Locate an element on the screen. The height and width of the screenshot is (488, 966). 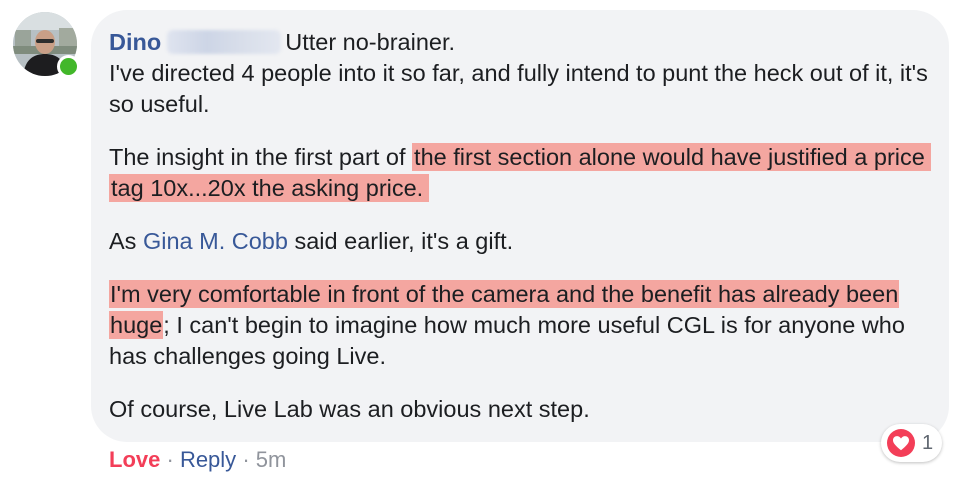
comment-timestamp: 5m is located at coordinates (271, 459).